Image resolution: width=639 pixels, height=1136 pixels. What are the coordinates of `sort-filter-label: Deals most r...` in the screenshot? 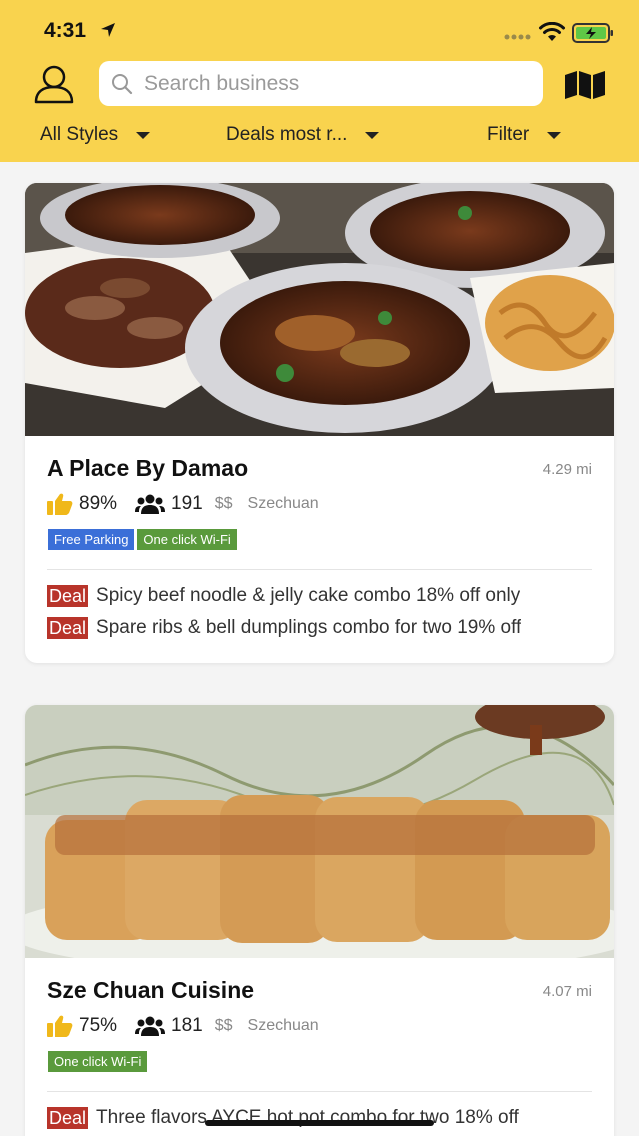 It's located at (287, 134).